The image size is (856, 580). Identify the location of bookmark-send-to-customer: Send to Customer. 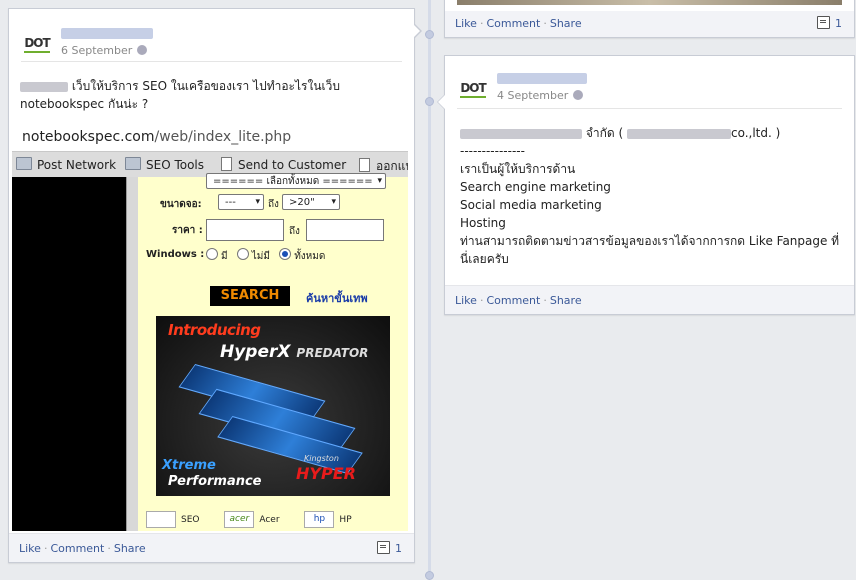
(283, 164).